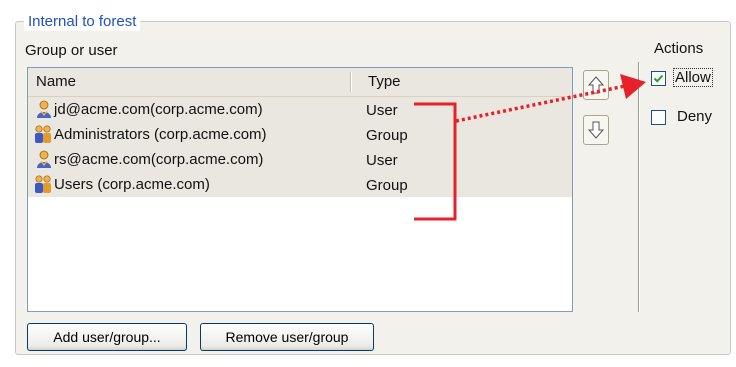 This screenshot has width=736, height=367. Describe the element at coordinates (384, 82) in the screenshot. I see `column-header-type: Type` at that location.